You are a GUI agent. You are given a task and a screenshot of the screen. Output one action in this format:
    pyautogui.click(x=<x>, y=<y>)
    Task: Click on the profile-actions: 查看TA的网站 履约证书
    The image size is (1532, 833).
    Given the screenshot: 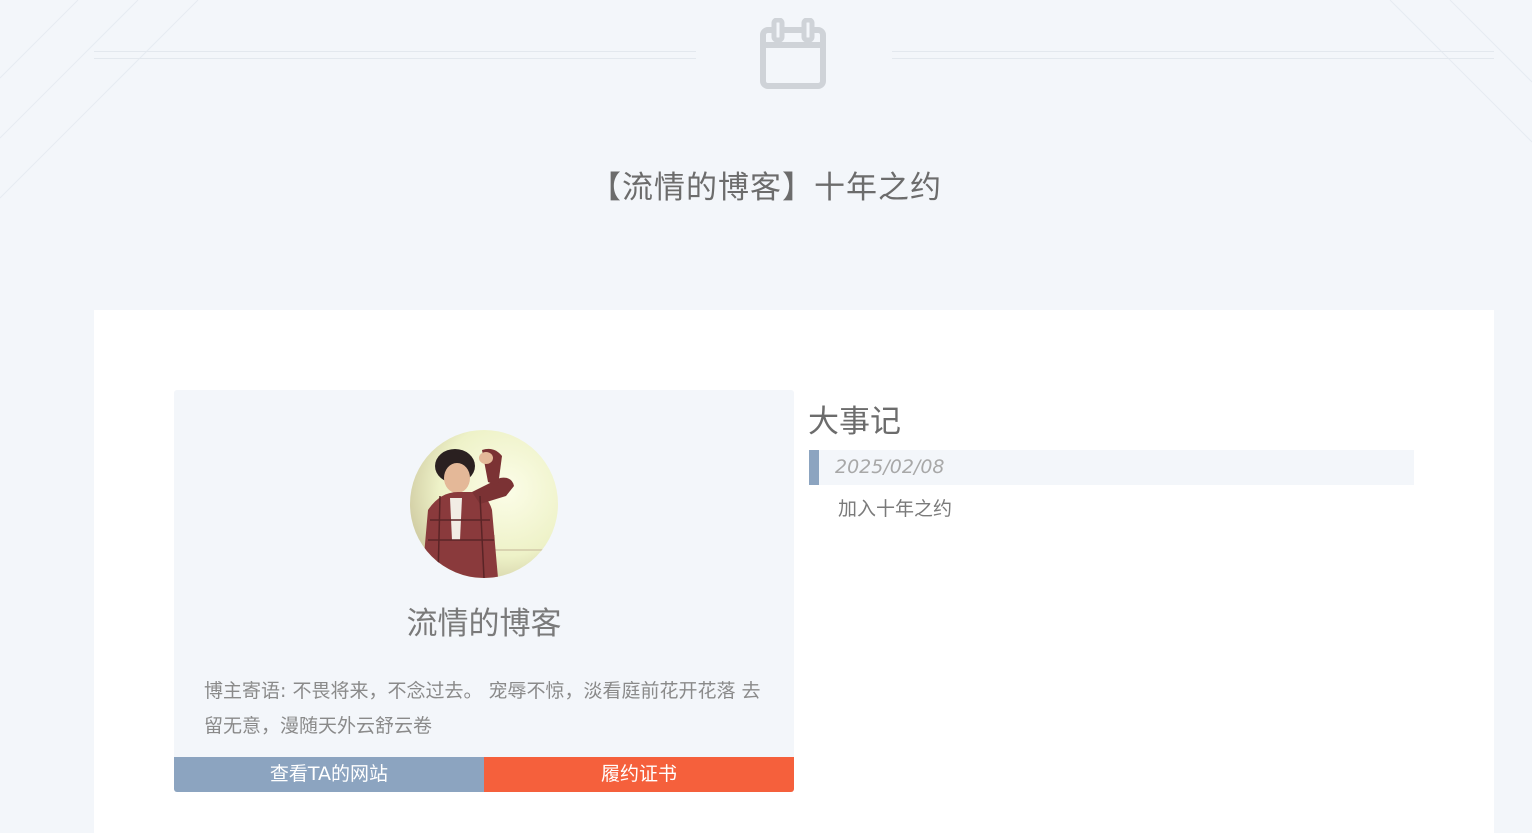 What is the action you would take?
    pyautogui.click(x=484, y=774)
    